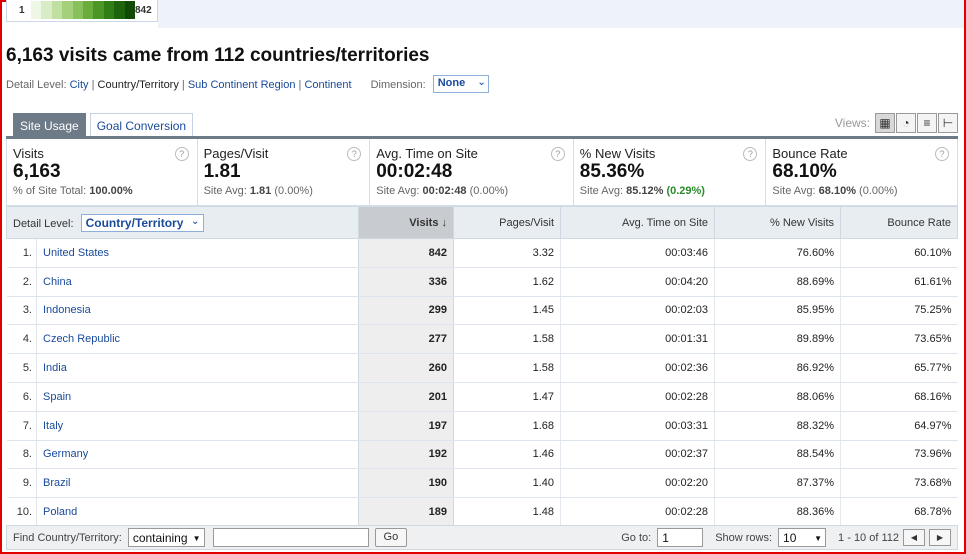  What do you see at coordinates (197, 483) in the screenshot?
I see `country-link: Brazil` at bounding box center [197, 483].